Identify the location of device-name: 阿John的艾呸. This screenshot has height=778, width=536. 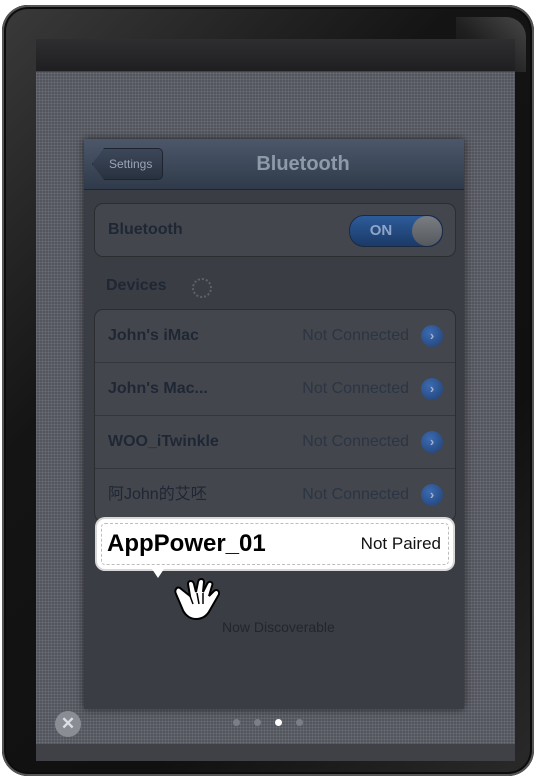
(157, 494).